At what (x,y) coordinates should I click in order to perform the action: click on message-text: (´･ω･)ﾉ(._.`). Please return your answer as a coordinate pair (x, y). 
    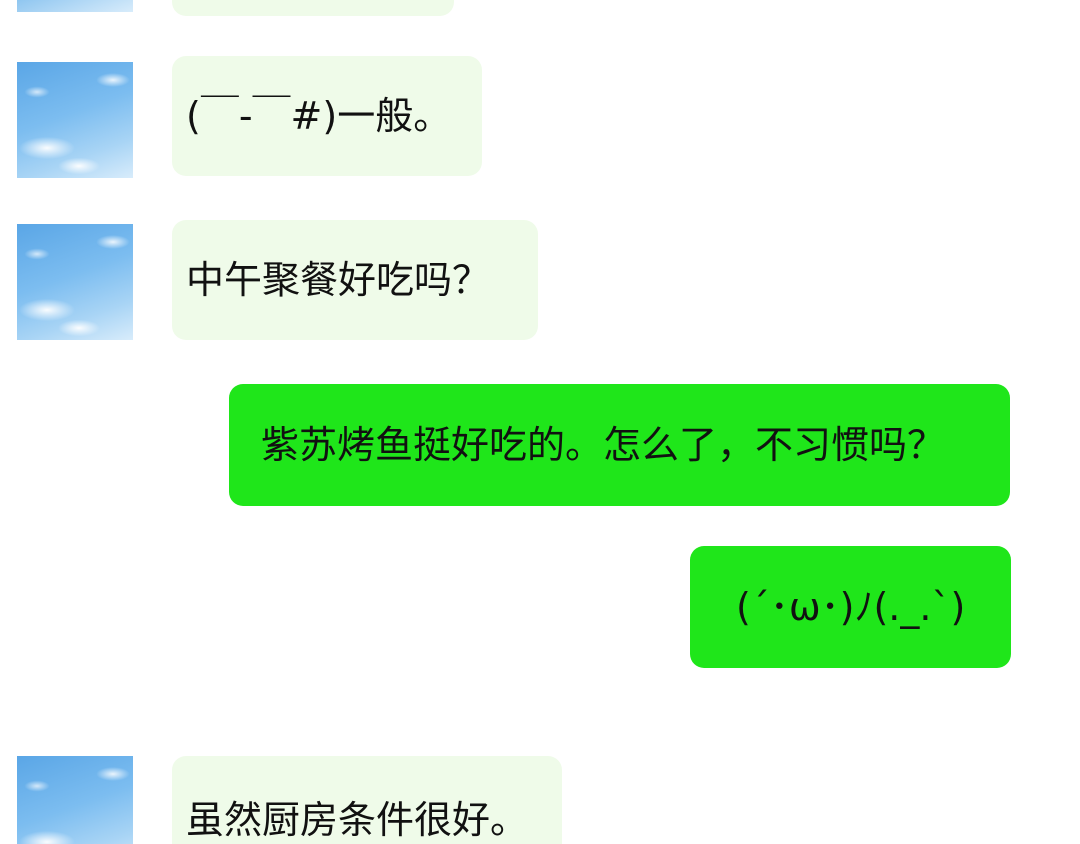
    Looking at the image, I should click on (851, 607).